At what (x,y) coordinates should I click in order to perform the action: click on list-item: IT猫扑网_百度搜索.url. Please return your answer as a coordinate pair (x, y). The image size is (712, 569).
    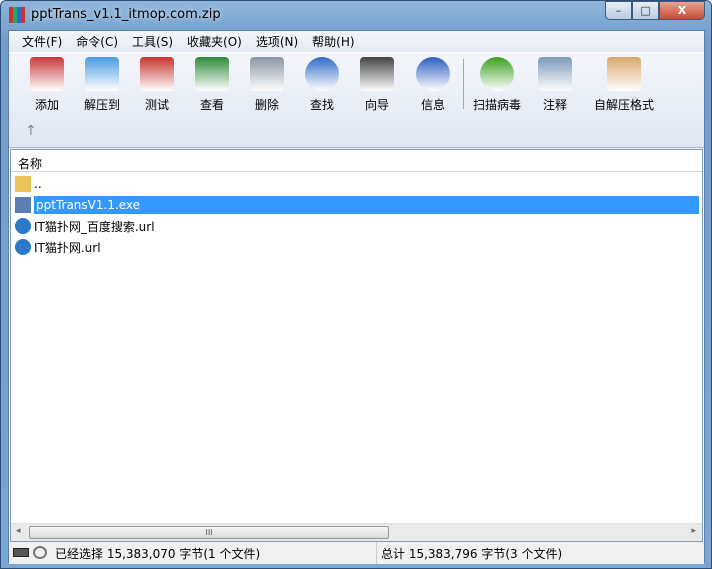
    Looking at the image, I should click on (357, 226).